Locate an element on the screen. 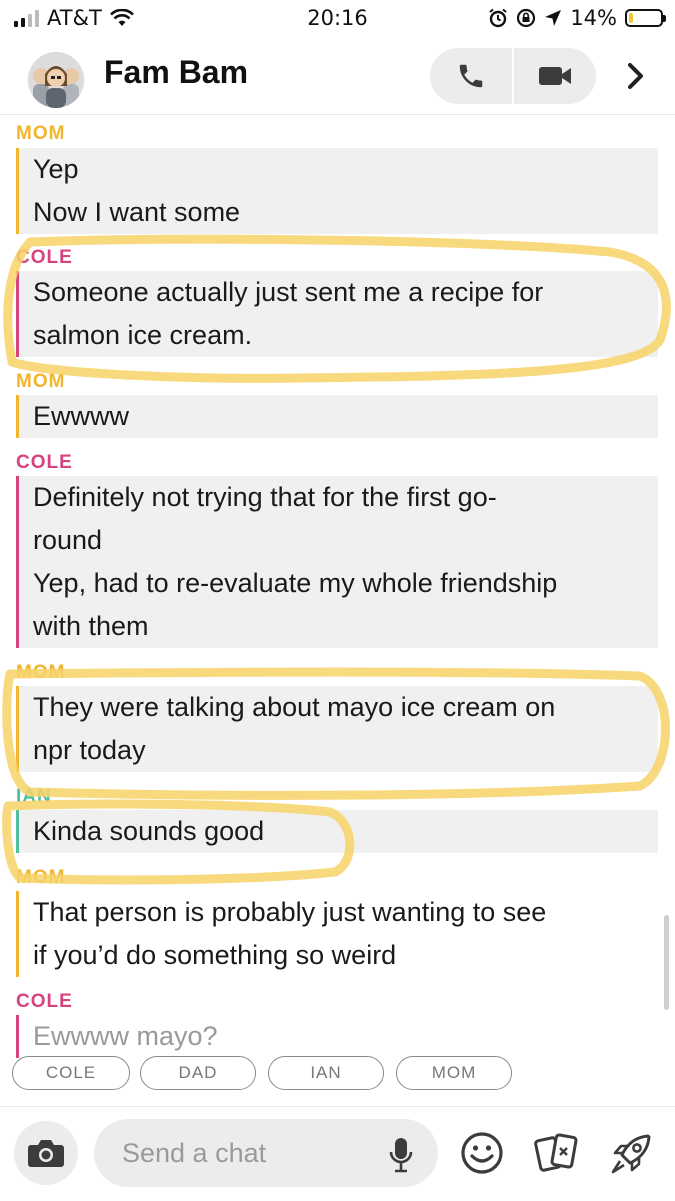  location-icon is located at coordinates (553, 18).